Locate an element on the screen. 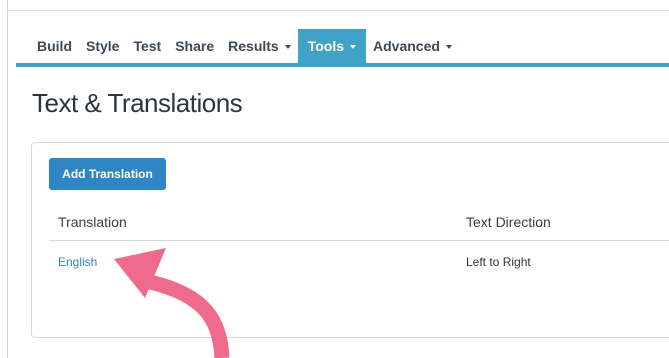 The height and width of the screenshot is (358, 669). annotation-arrow-icon is located at coordinates (172, 303).